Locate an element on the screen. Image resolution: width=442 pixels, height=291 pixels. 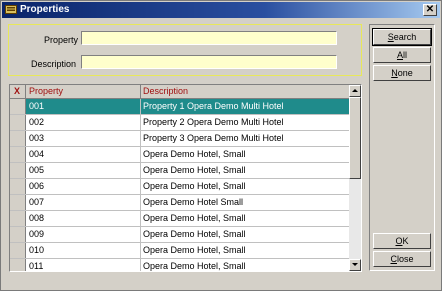
all-button: All is located at coordinates (402, 55).